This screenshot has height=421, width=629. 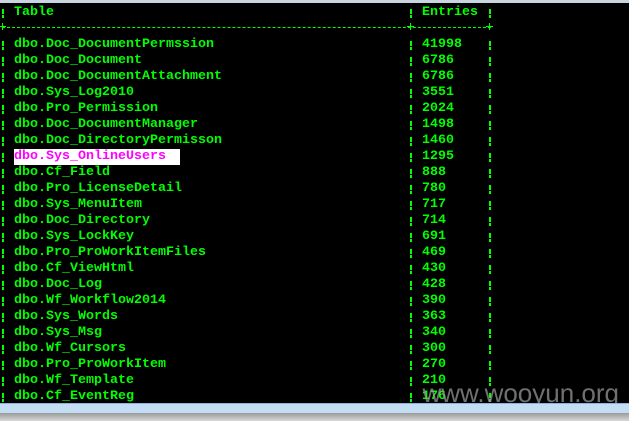 I want to click on table-name-cell: dbo.Pro_LicenseDetail, so click(x=98, y=188).